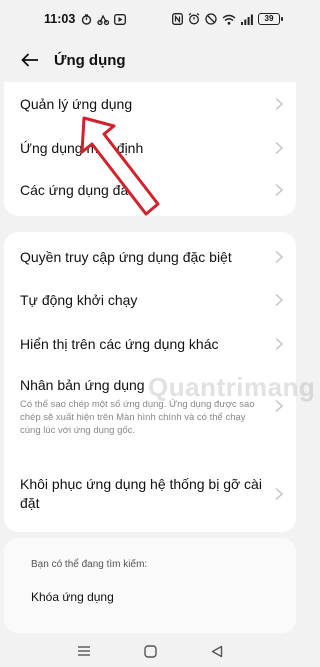 This screenshot has height=667, width=320. Describe the element at coordinates (150, 60) in the screenshot. I see `app-bar: Ứng dụng` at that location.